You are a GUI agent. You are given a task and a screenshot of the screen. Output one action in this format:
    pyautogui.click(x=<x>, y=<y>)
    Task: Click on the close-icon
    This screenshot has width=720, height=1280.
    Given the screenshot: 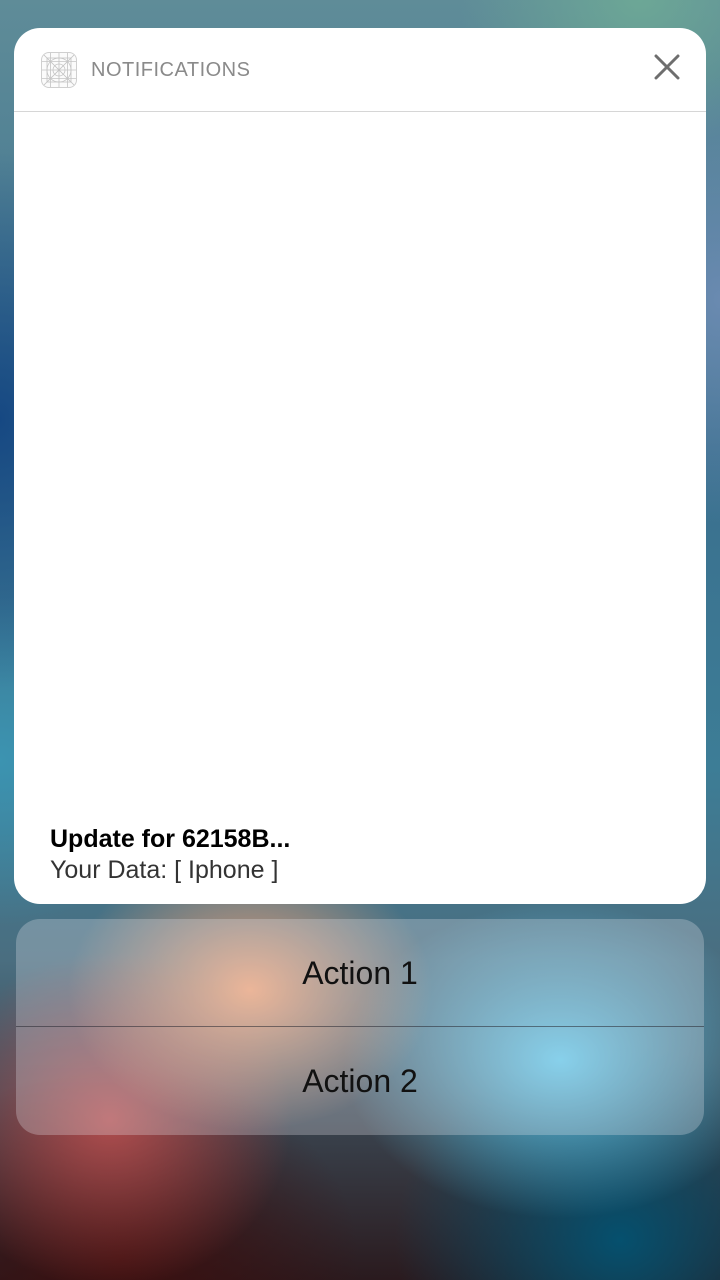 What is the action you would take?
    pyautogui.click(x=667, y=69)
    